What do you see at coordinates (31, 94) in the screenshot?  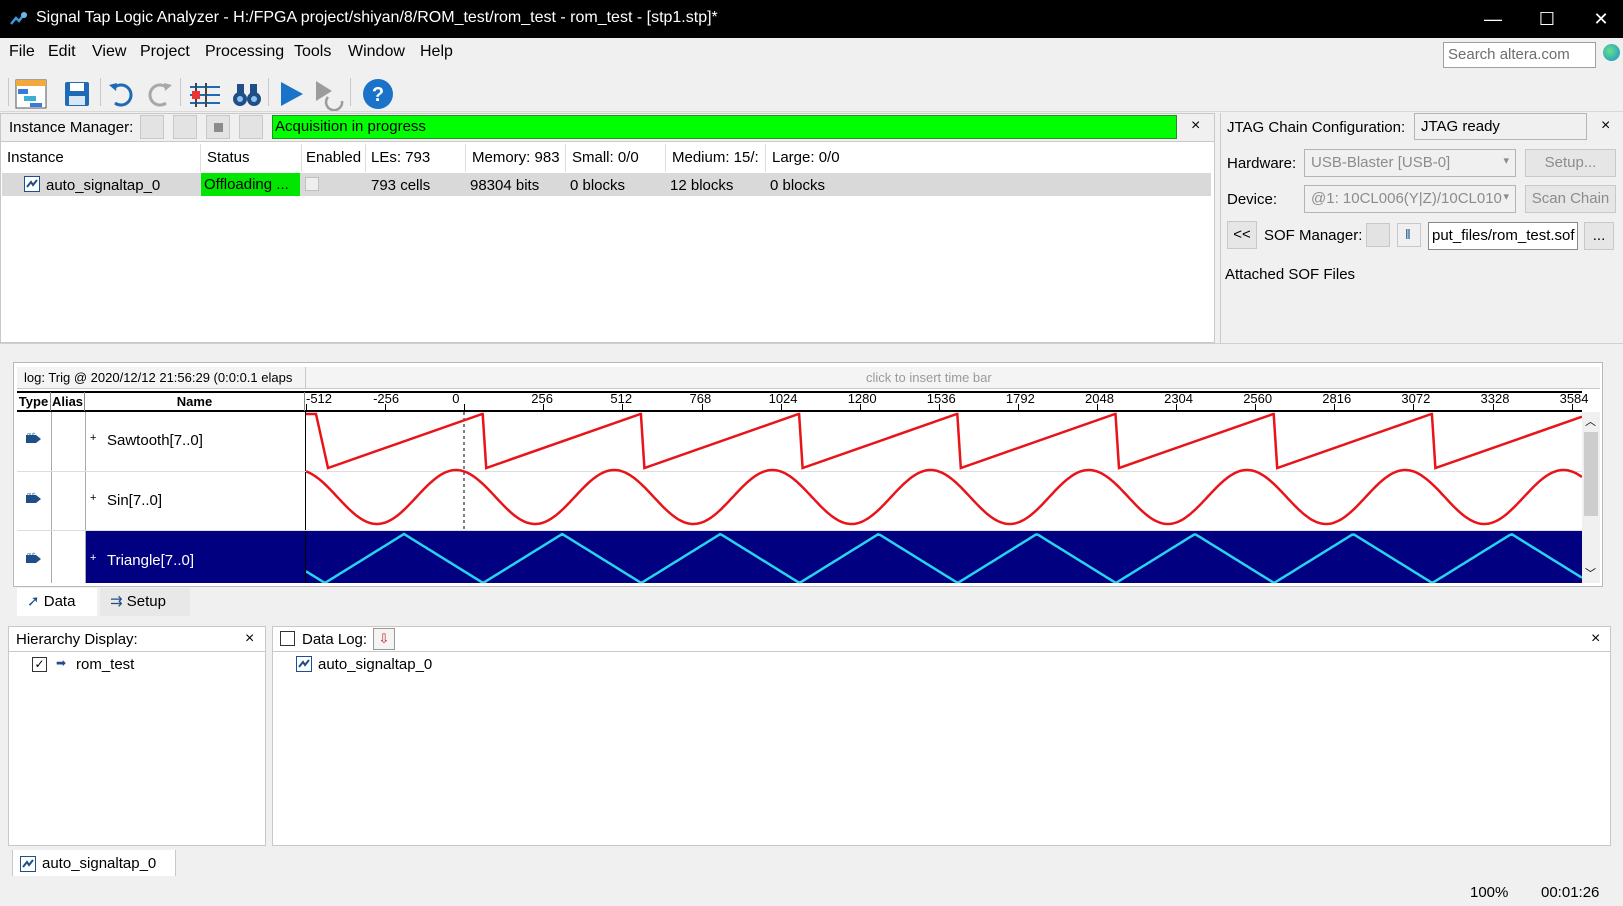 I see `hierarchy-icon` at bounding box center [31, 94].